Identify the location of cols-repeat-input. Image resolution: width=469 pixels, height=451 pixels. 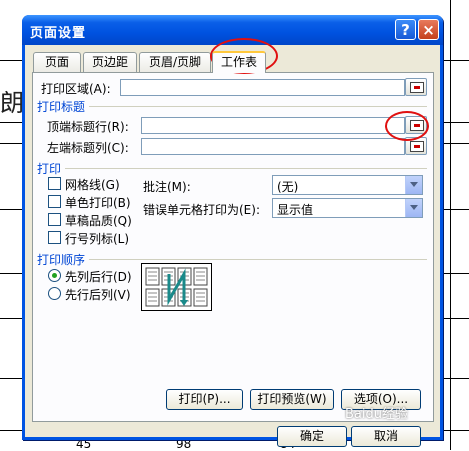
(273, 146).